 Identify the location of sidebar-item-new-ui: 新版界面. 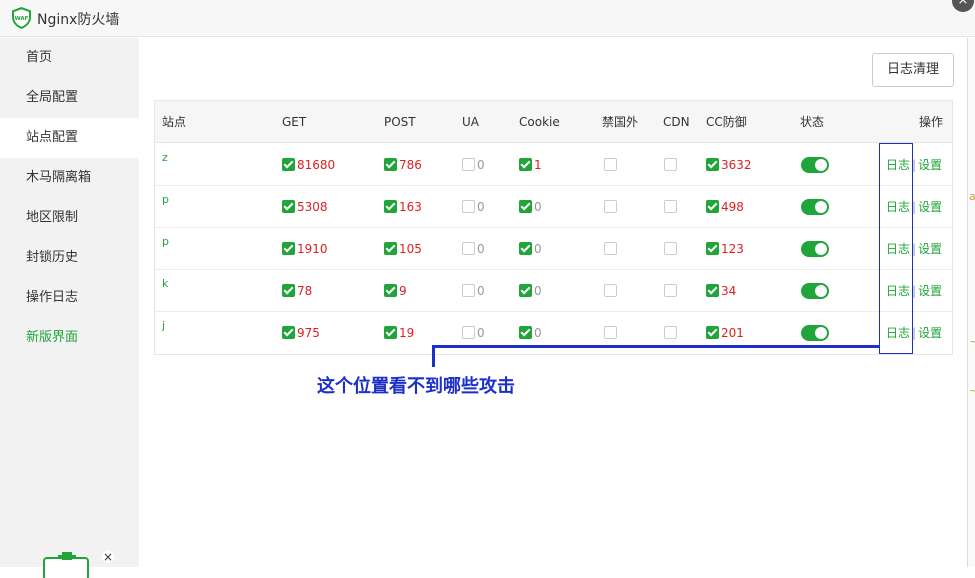
(69, 338).